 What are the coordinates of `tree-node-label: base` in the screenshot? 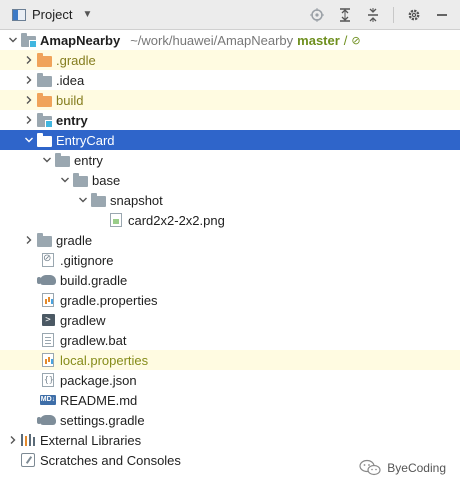 It's located at (106, 180).